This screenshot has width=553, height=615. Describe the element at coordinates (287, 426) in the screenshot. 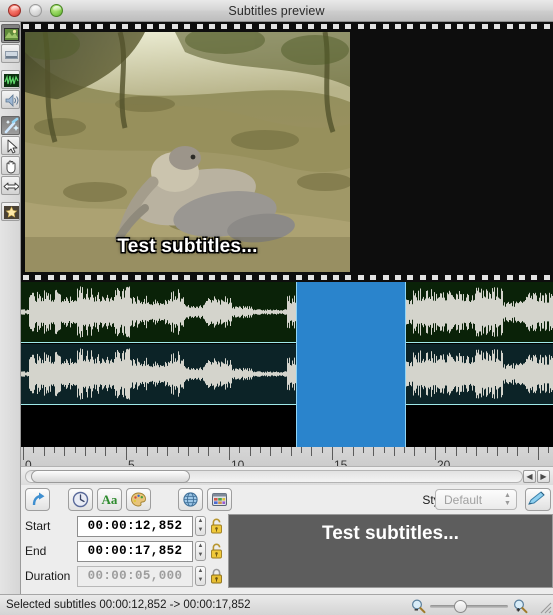

I see `subtitle-track` at that location.